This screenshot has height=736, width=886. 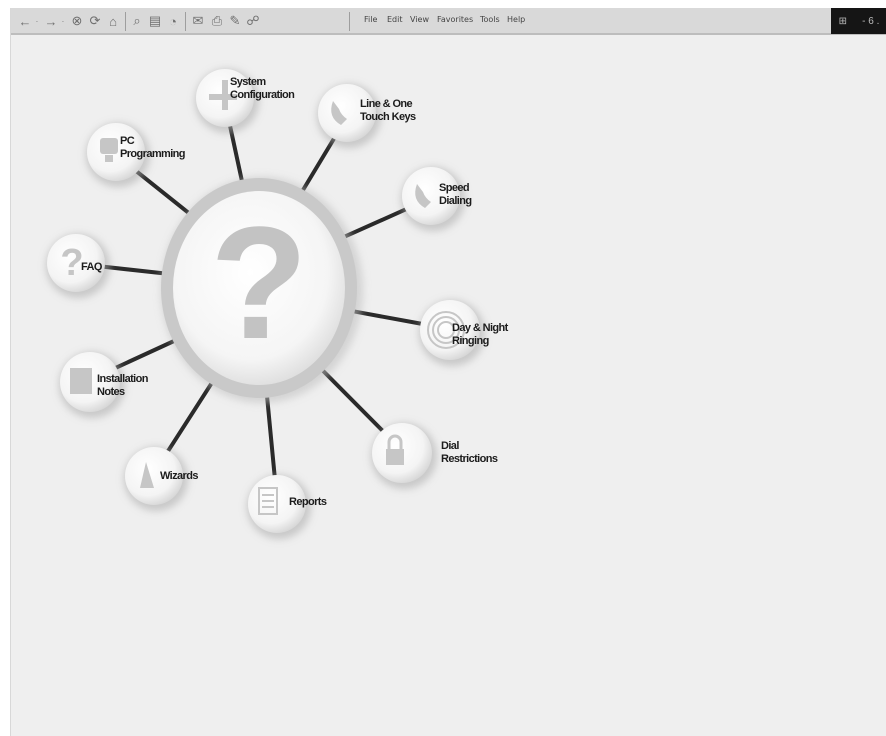 I want to click on node-label-reports: Reports, so click(x=308, y=502).